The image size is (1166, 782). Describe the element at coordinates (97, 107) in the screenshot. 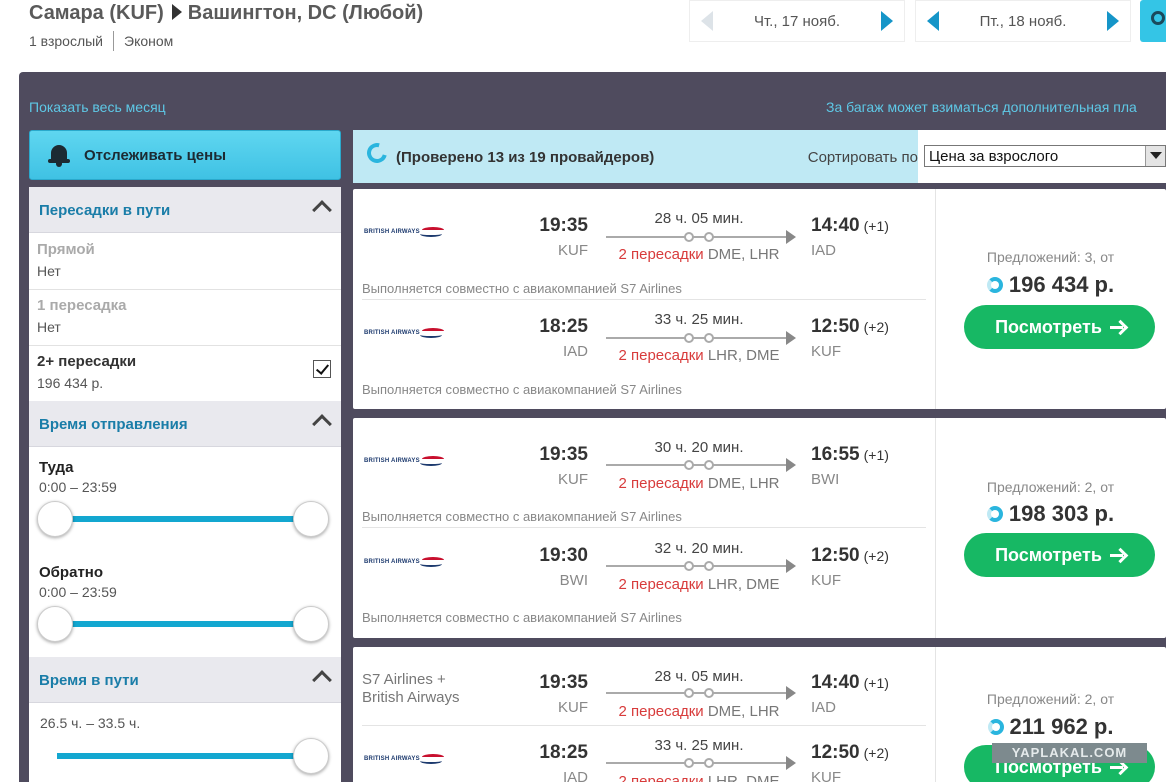

I see `show-month-link: Показать весь месяц` at that location.